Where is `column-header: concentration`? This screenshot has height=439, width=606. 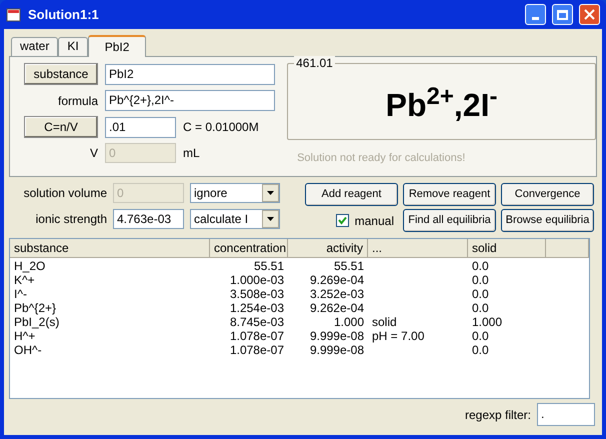 column-header: concentration is located at coordinates (249, 248).